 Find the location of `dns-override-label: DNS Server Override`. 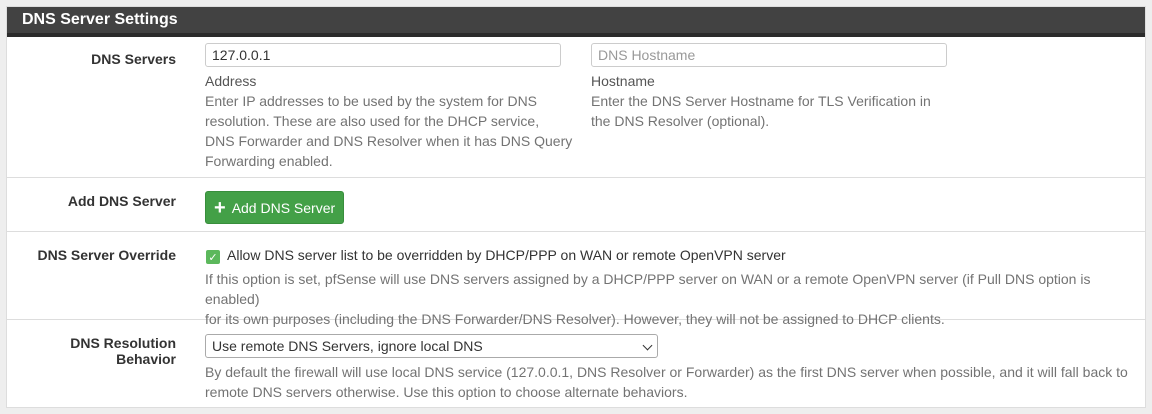

dns-override-label: DNS Server Override is located at coordinates (106, 255).